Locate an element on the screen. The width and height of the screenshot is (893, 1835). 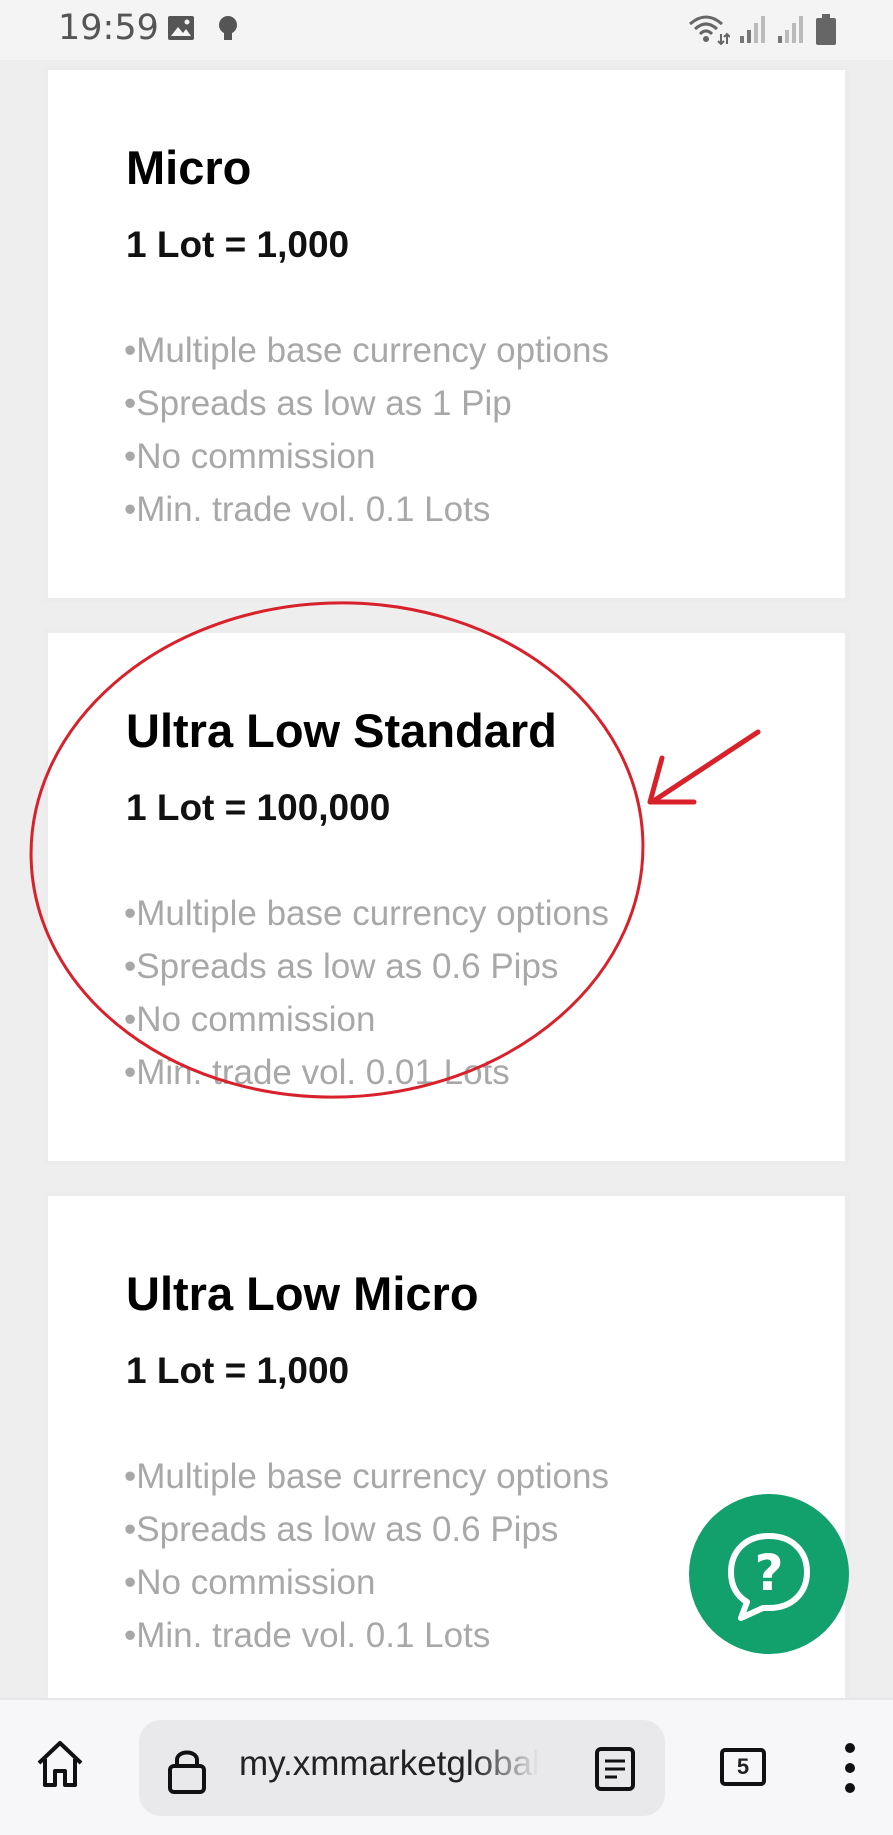
help-chat-icon: ? is located at coordinates (769, 1577).